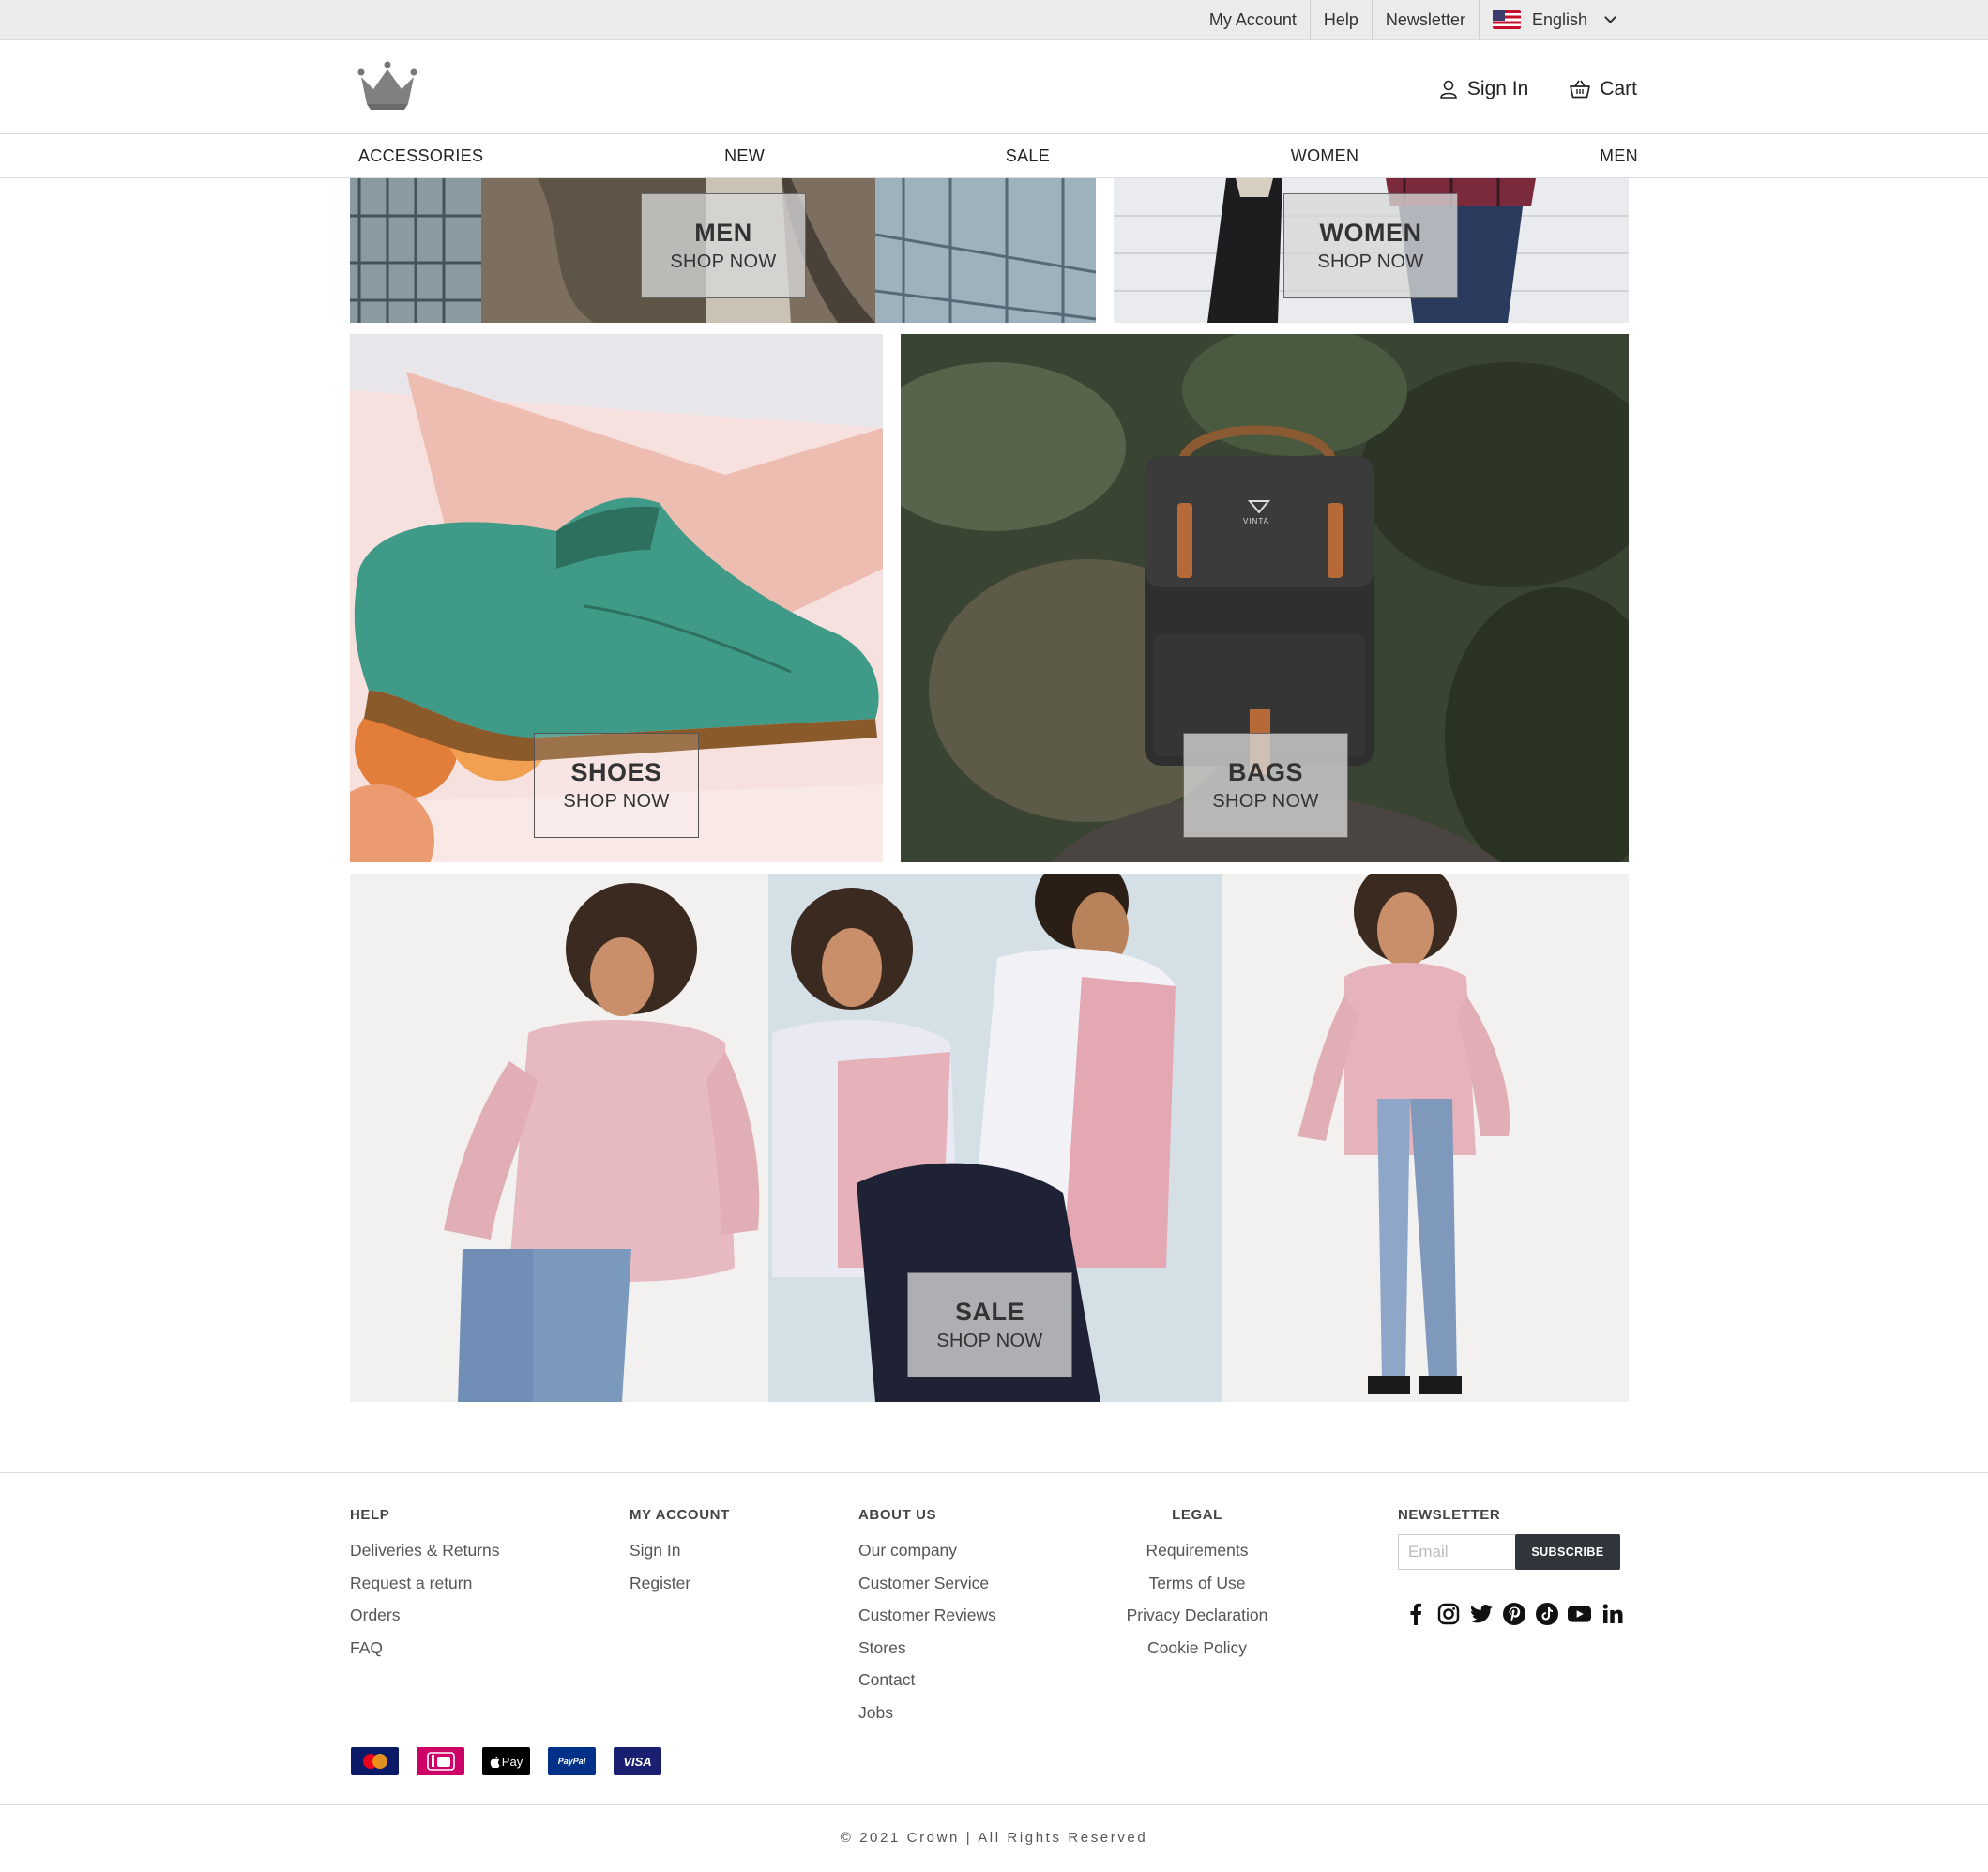 The width and height of the screenshot is (1988, 1872). I want to click on footer-link-jobs: Jobs, so click(927, 1713).